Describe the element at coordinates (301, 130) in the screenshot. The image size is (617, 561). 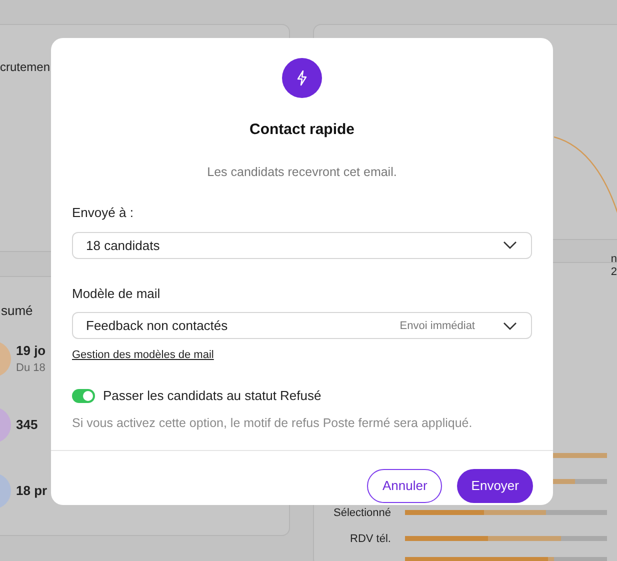
I see `dialog-title: Contact rapide` at that location.